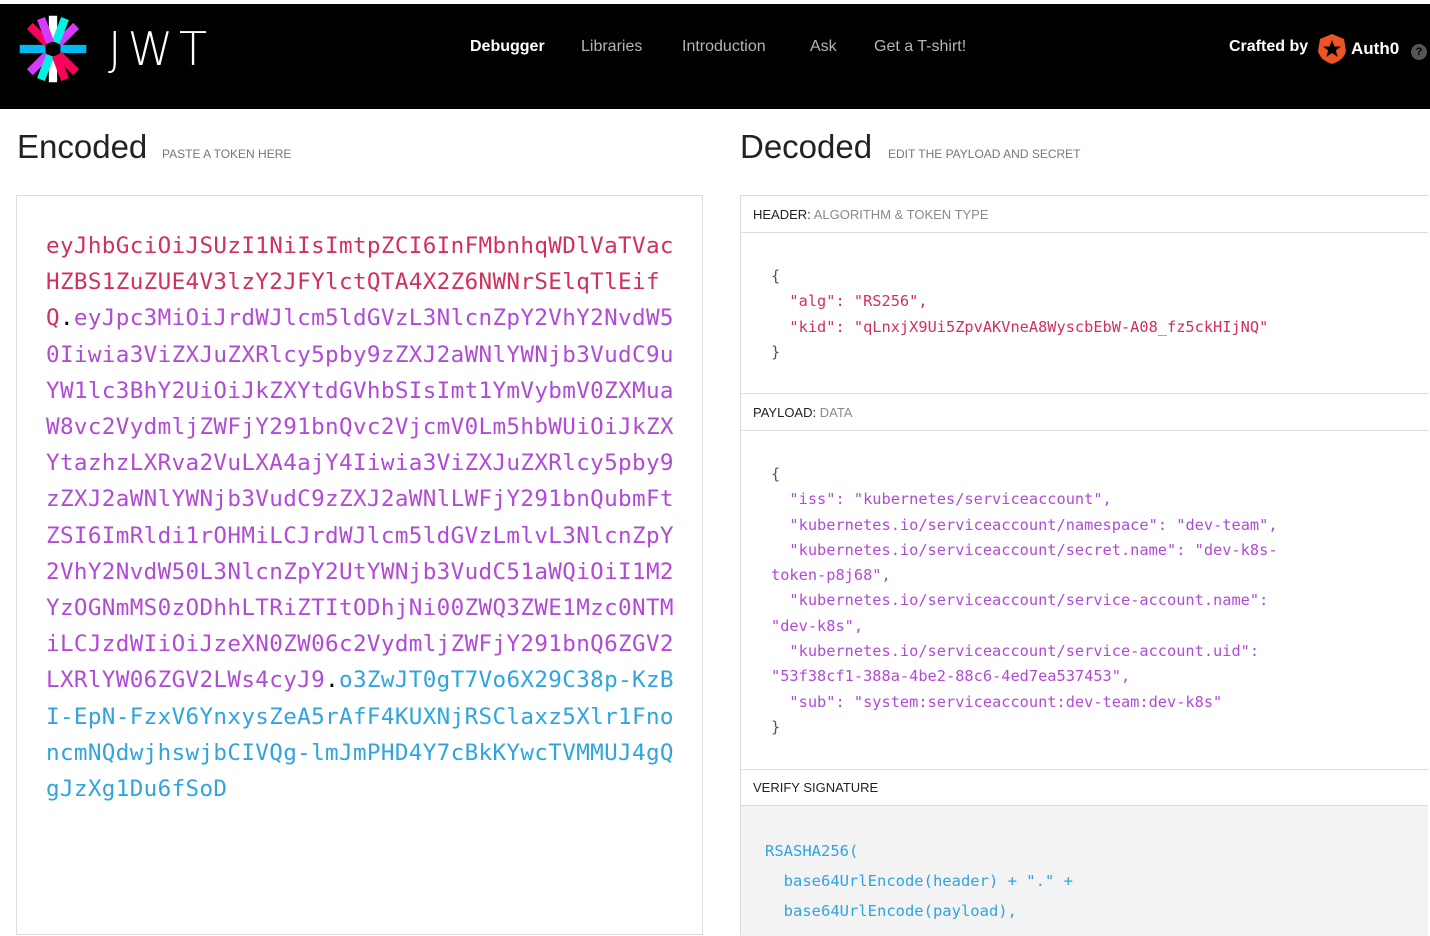  I want to click on json-key: "alg", so click(803, 301).